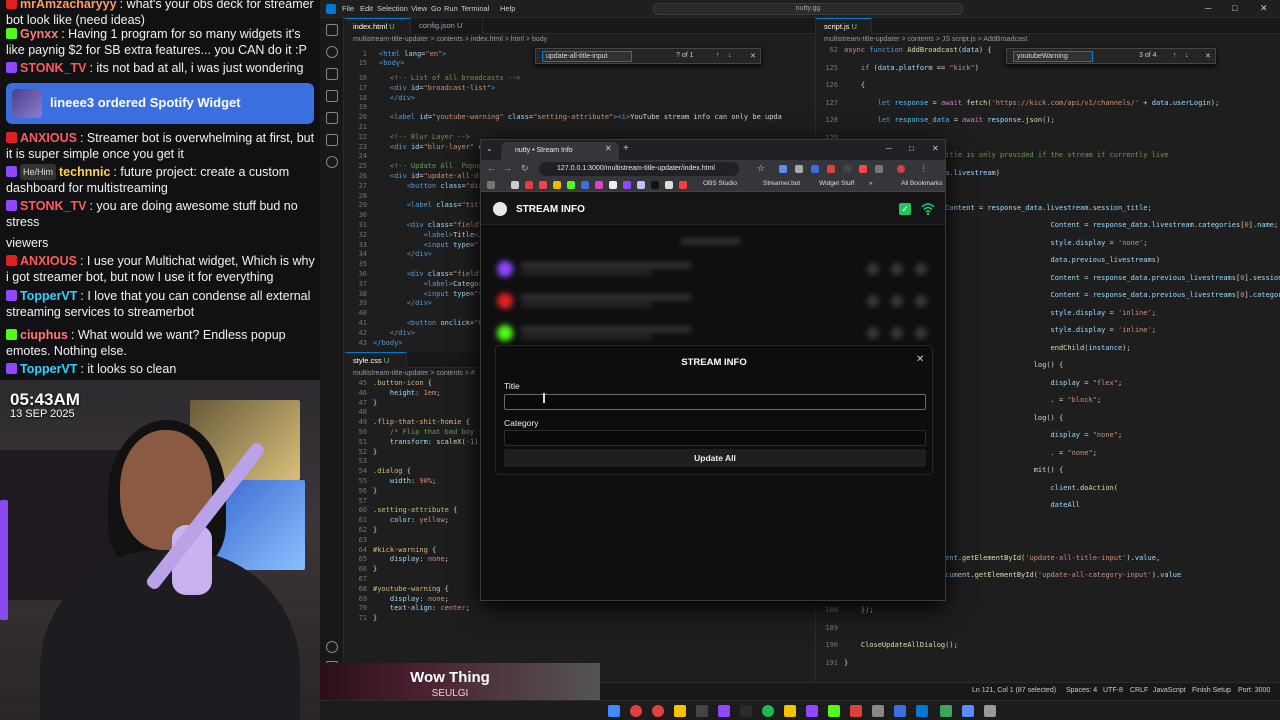 Image resolution: width=1280 pixels, height=720 pixels. I want to click on code-line: if (data.platform == "kick"), so click(911, 68).